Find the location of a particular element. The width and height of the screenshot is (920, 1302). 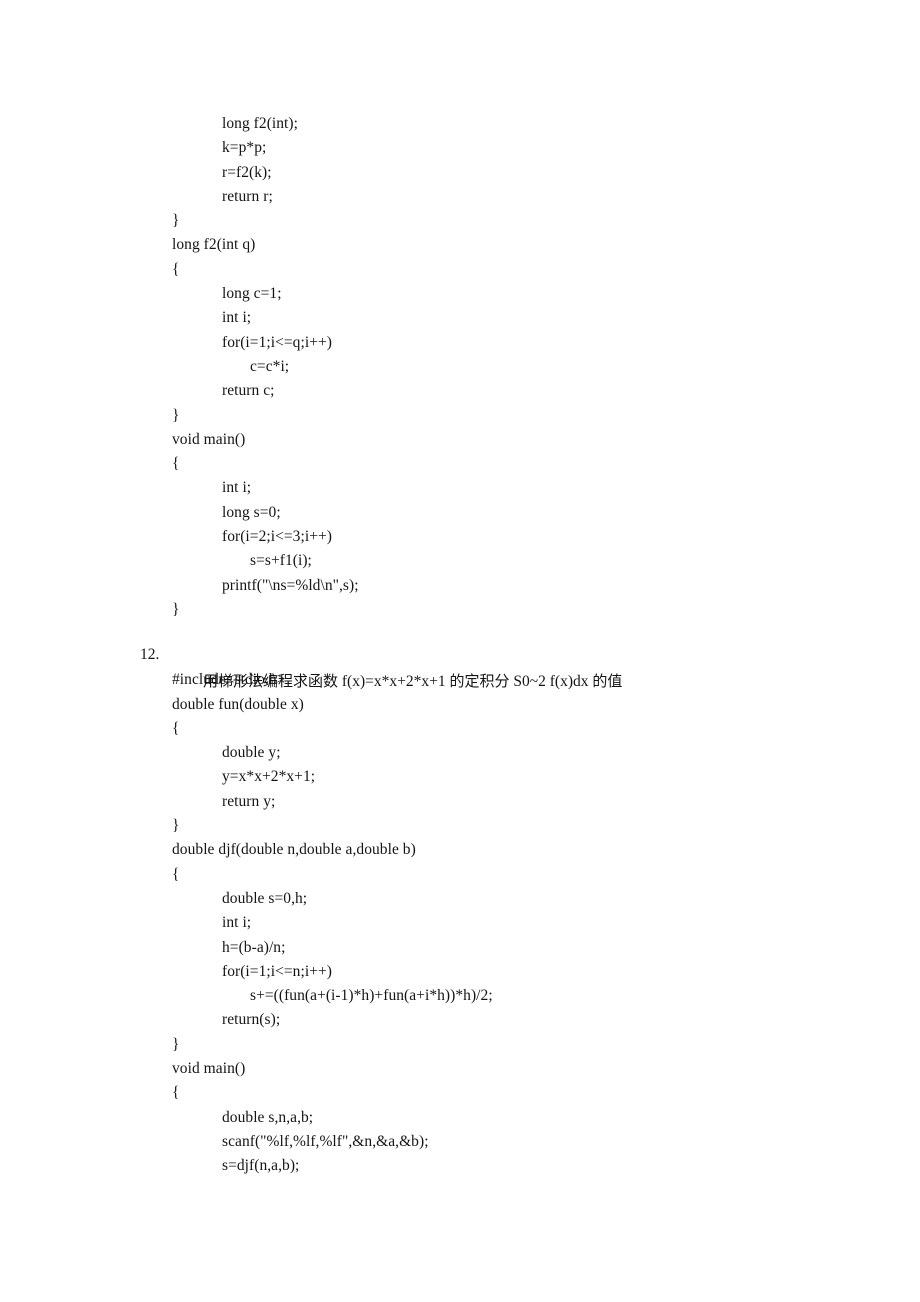

code-line: for(i=1;i<=n;i++) is located at coordinates (277, 971).